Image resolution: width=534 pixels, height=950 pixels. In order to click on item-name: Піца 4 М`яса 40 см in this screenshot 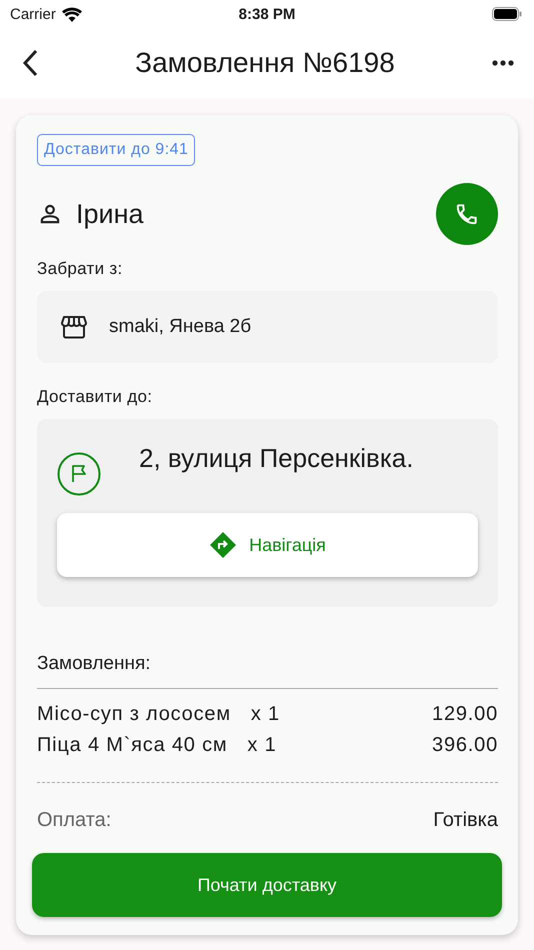, I will do `click(132, 745)`.